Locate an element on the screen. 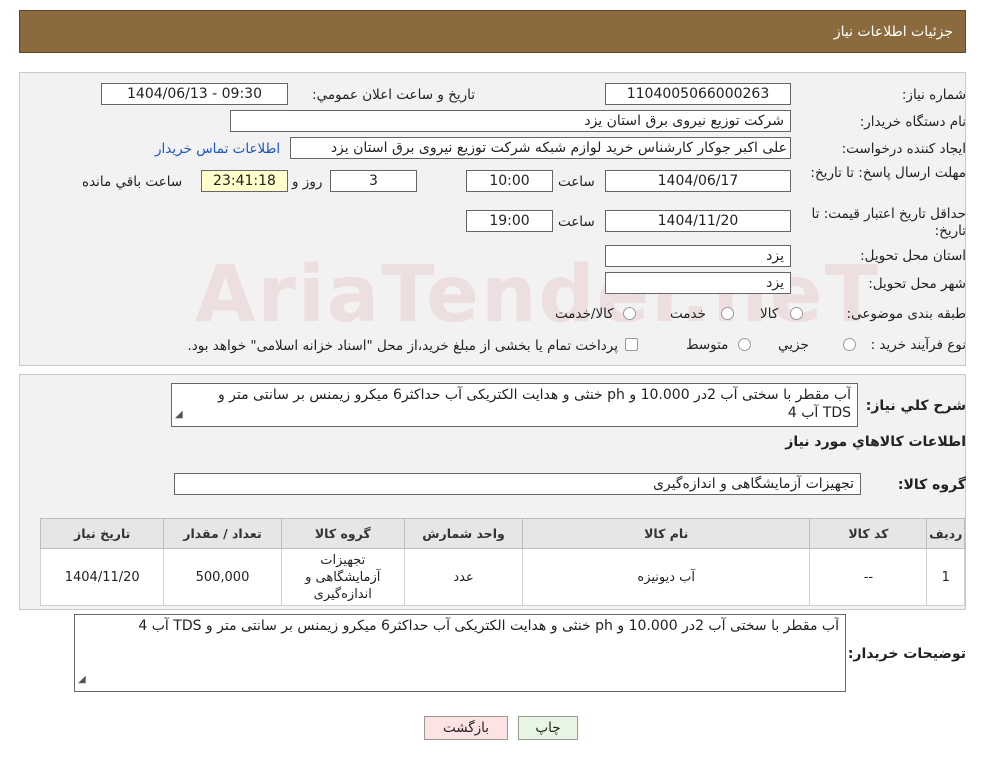 This screenshot has width=985, height=760. col-header-name: نام کالا is located at coordinates (666, 533).